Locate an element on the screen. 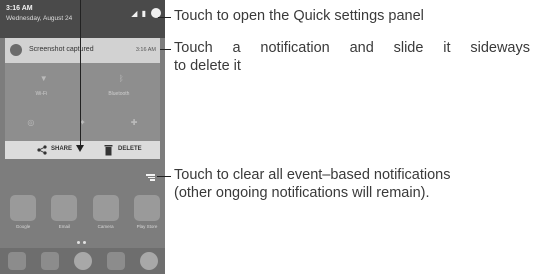 The image size is (535, 274). share-icon is located at coordinates (42, 150).